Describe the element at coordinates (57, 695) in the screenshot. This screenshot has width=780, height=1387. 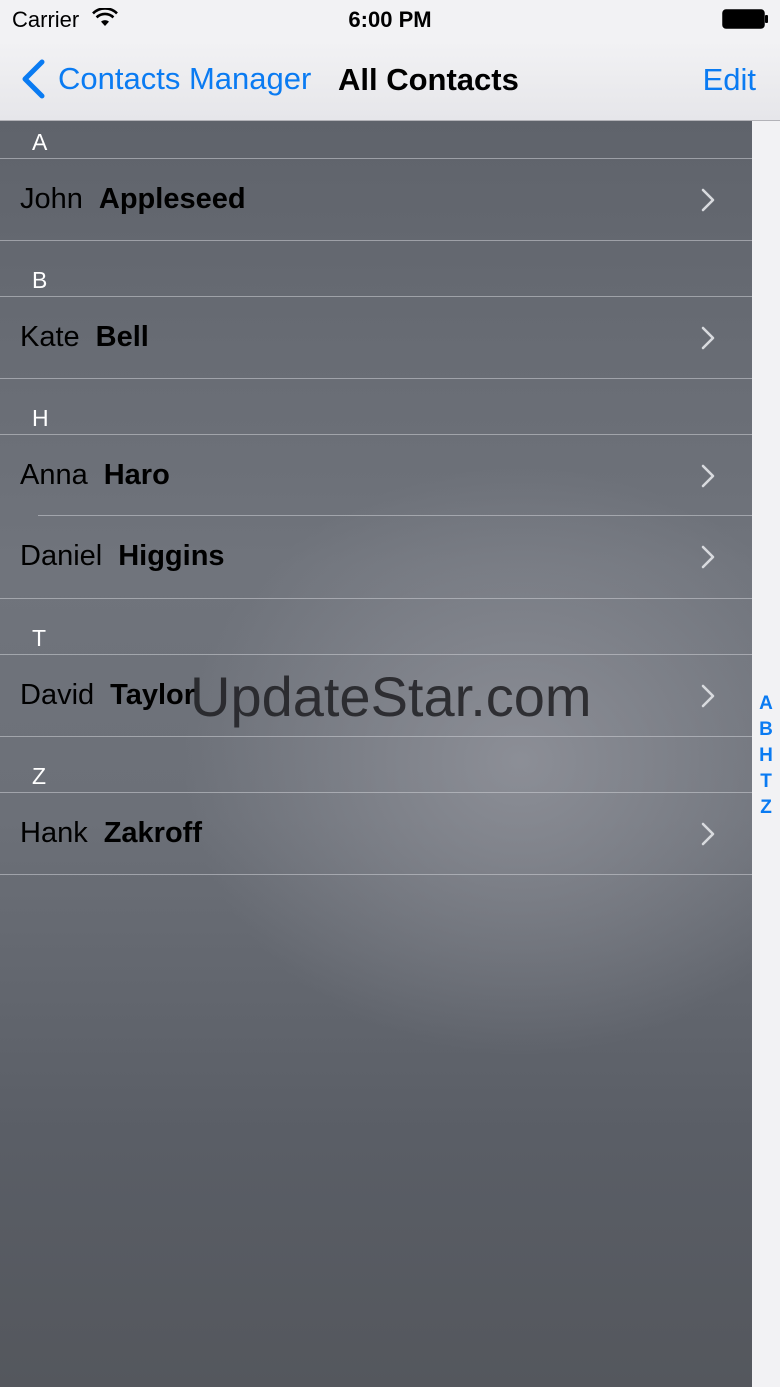
I see `contact-first-name: David` at that location.